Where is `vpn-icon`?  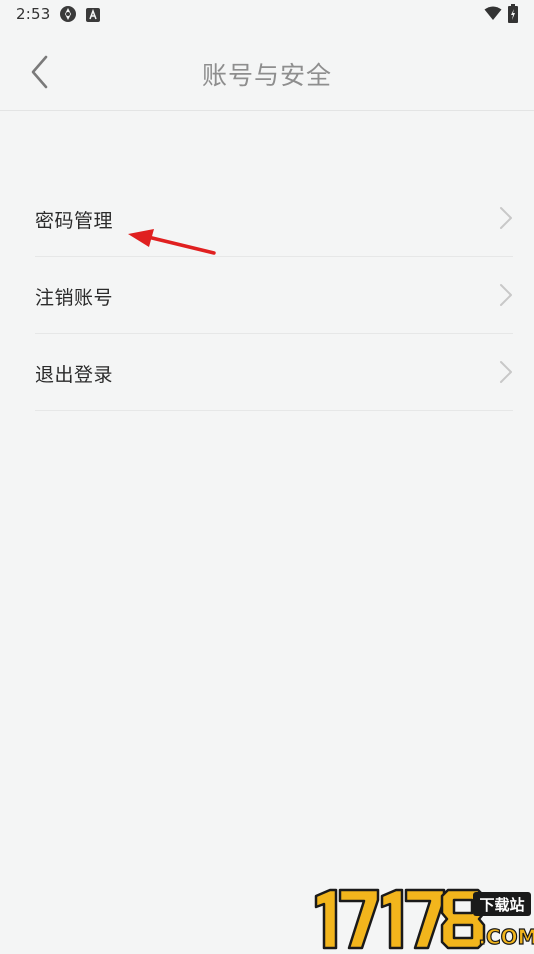 vpn-icon is located at coordinates (68, 16).